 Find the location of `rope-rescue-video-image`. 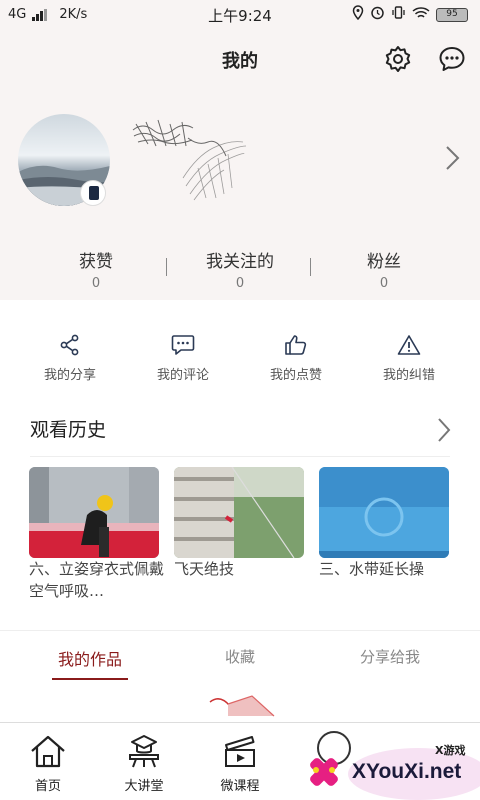

rope-rescue-video-image is located at coordinates (239, 512).